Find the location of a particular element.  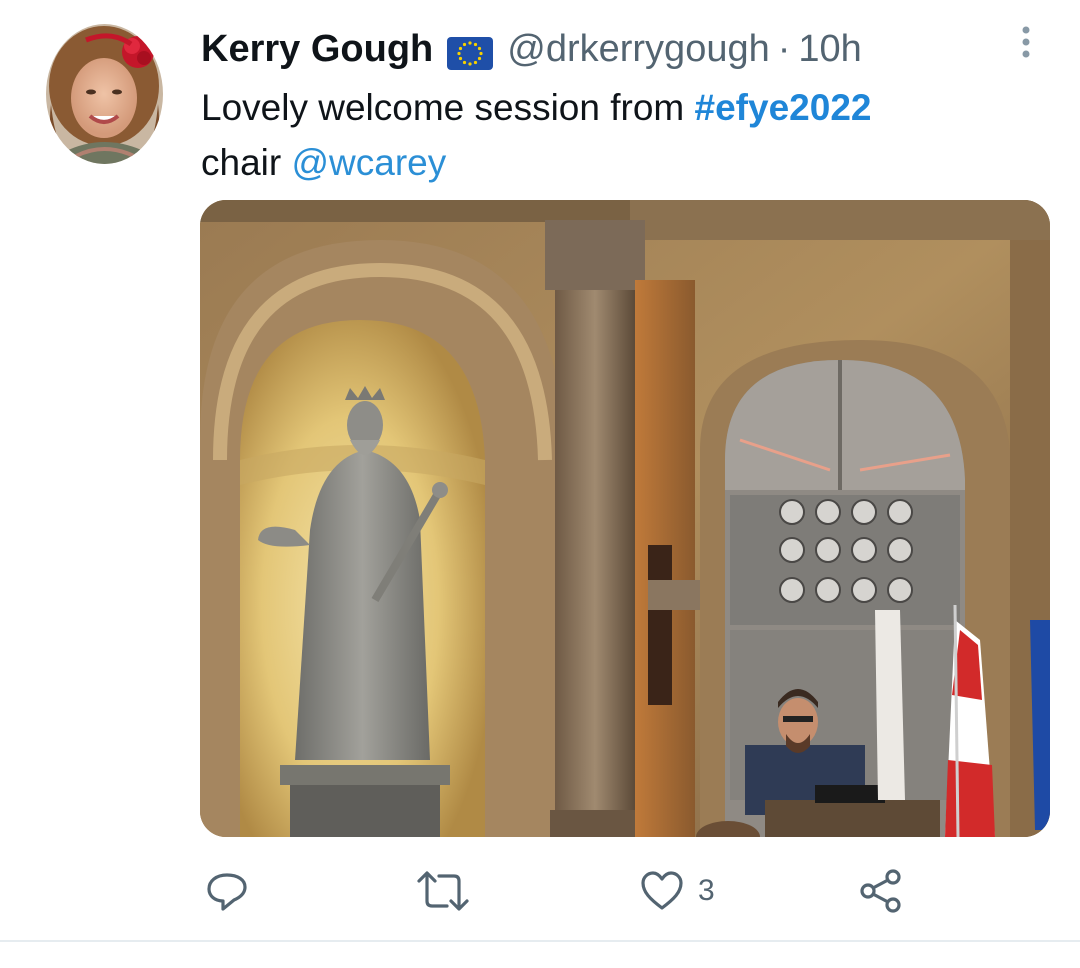

eu-flag-icon is located at coordinates (470, 51).